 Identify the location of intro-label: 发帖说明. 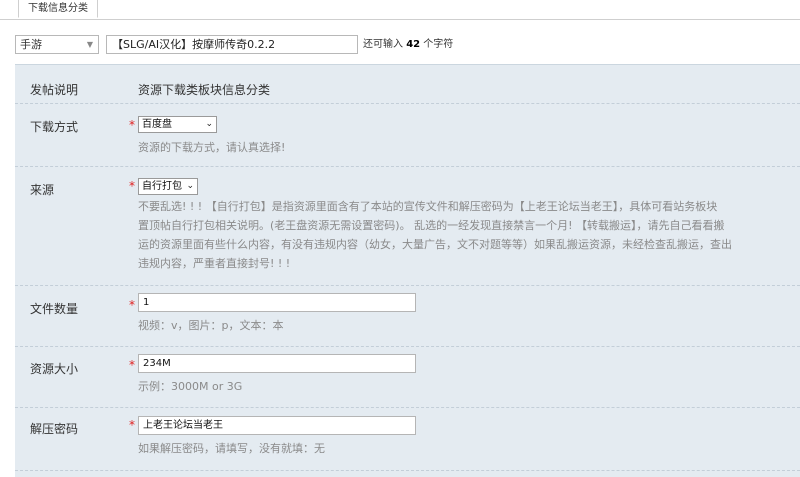
(54, 90).